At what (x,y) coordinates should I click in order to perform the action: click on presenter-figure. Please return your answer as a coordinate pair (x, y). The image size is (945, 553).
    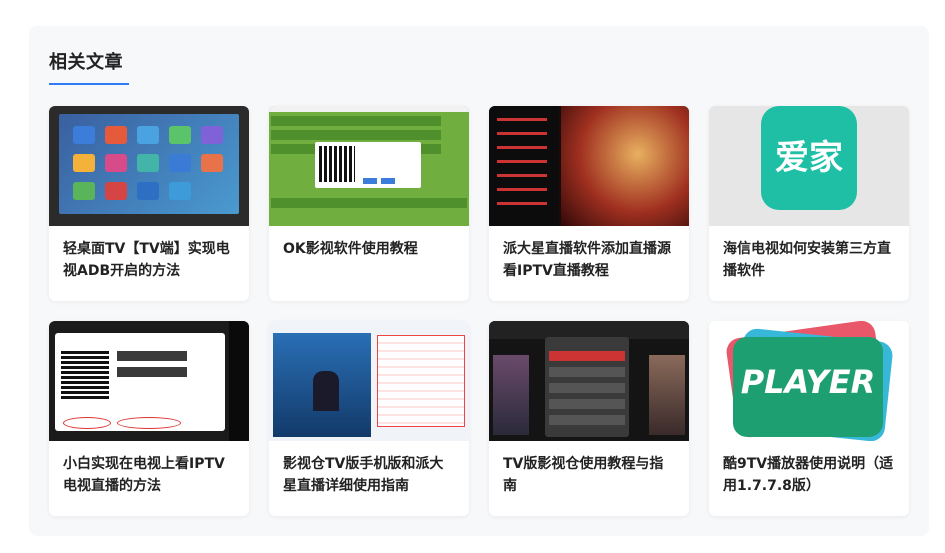
    Looking at the image, I should click on (326, 391).